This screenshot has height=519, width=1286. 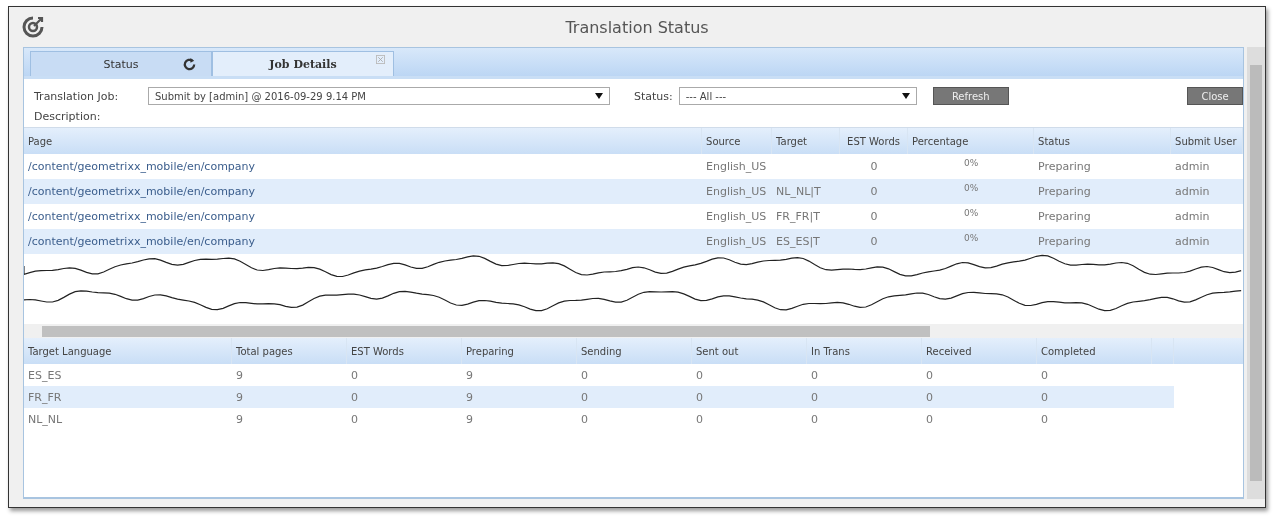 What do you see at coordinates (289, 351) in the screenshot?
I see `column-header: Total pages` at bounding box center [289, 351].